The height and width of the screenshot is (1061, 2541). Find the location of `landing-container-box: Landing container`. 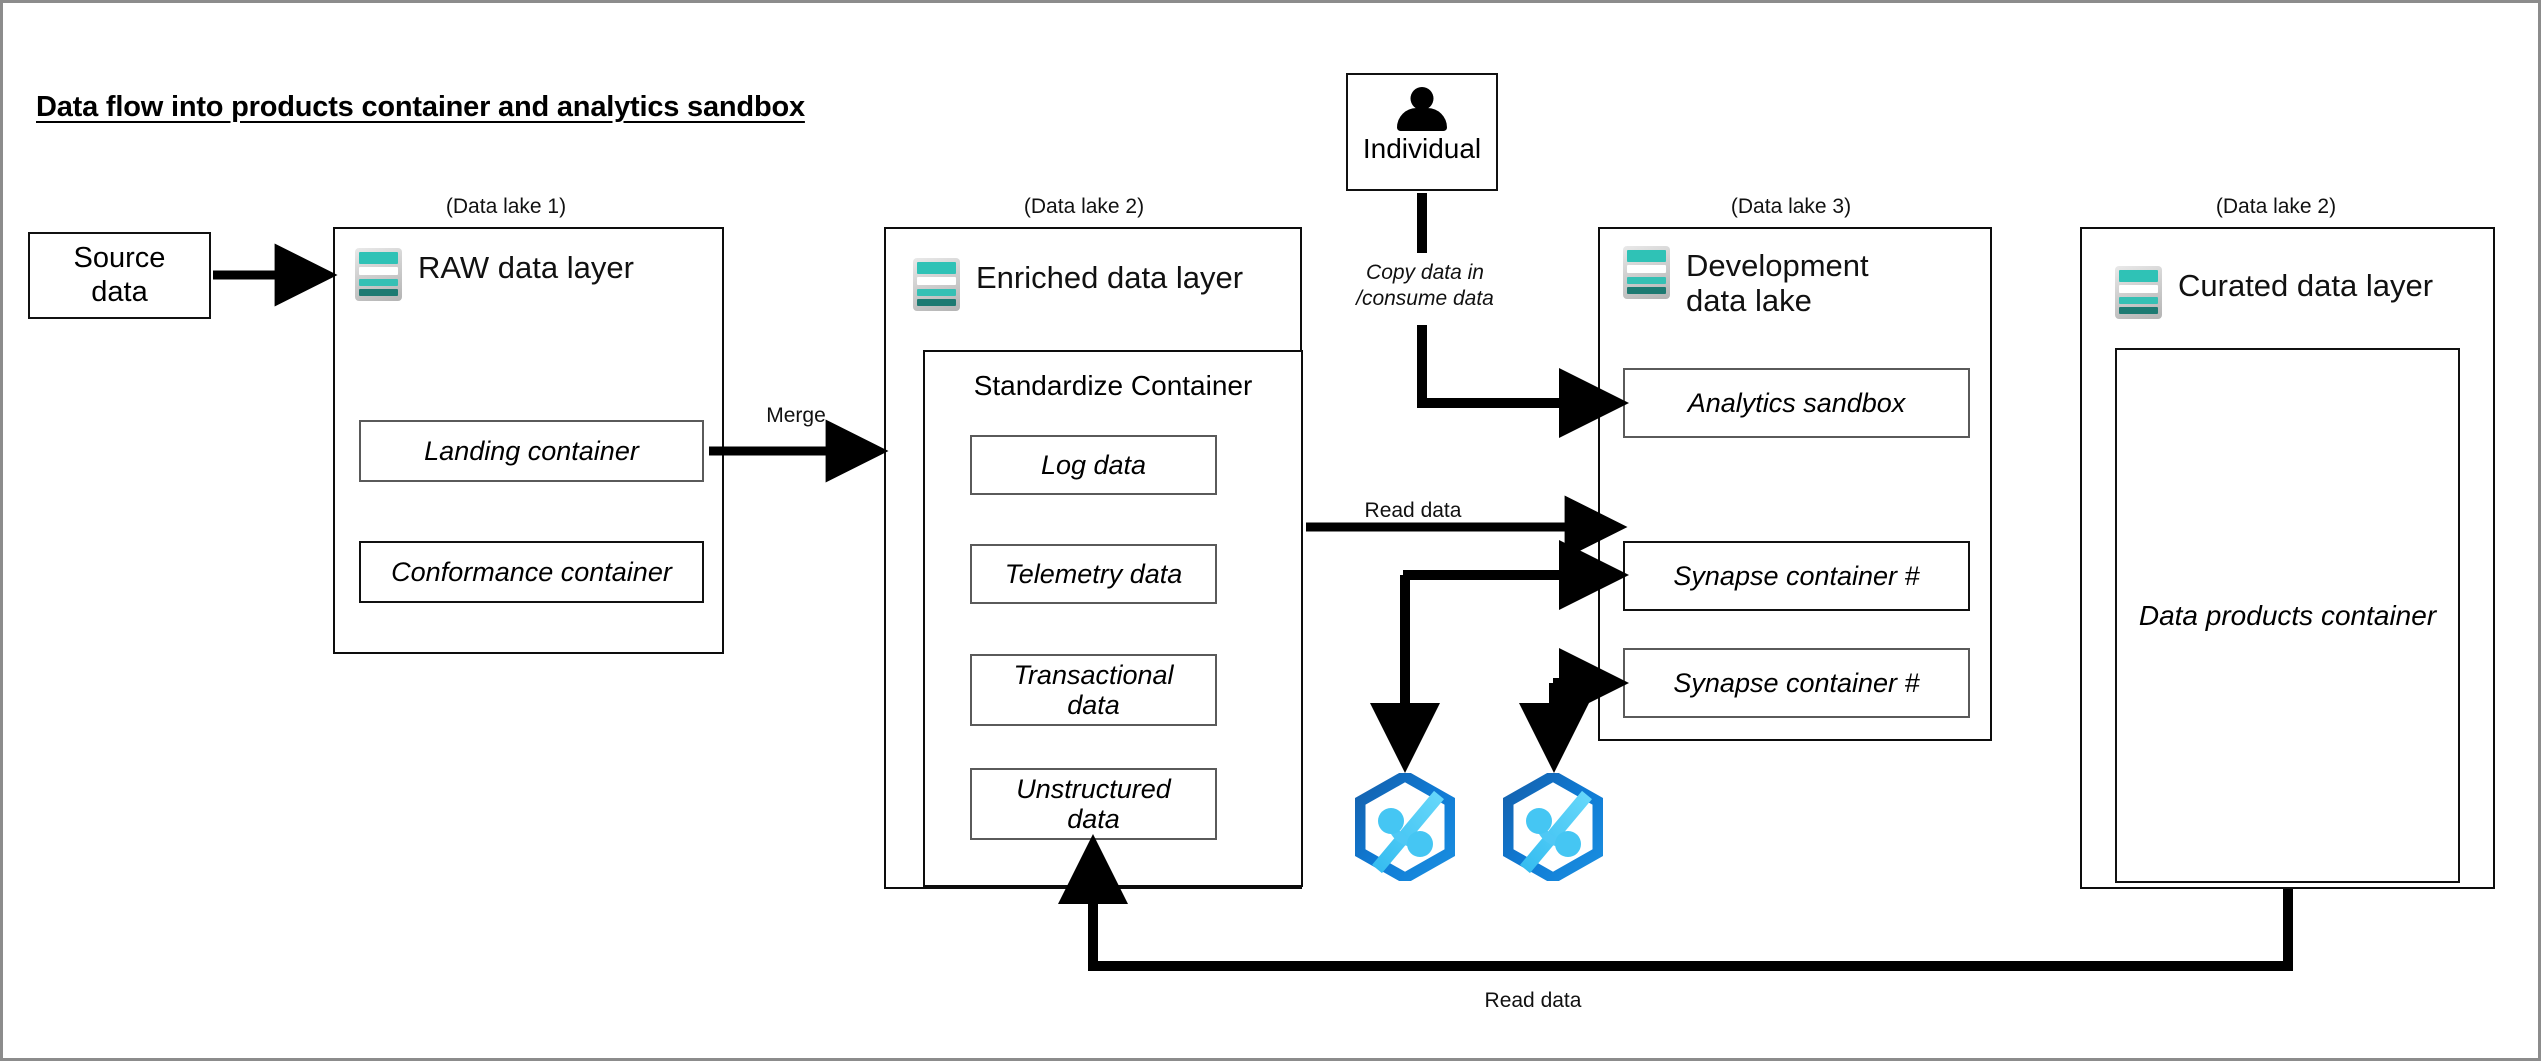

landing-container-box: Landing container is located at coordinates (531, 451).